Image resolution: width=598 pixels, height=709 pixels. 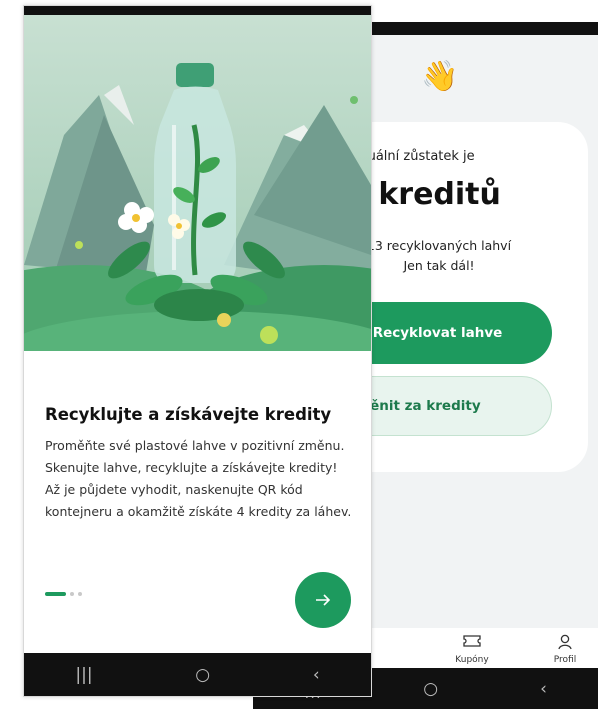 What do you see at coordinates (472, 642) in the screenshot?
I see `ticket-icon` at bounding box center [472, 642].